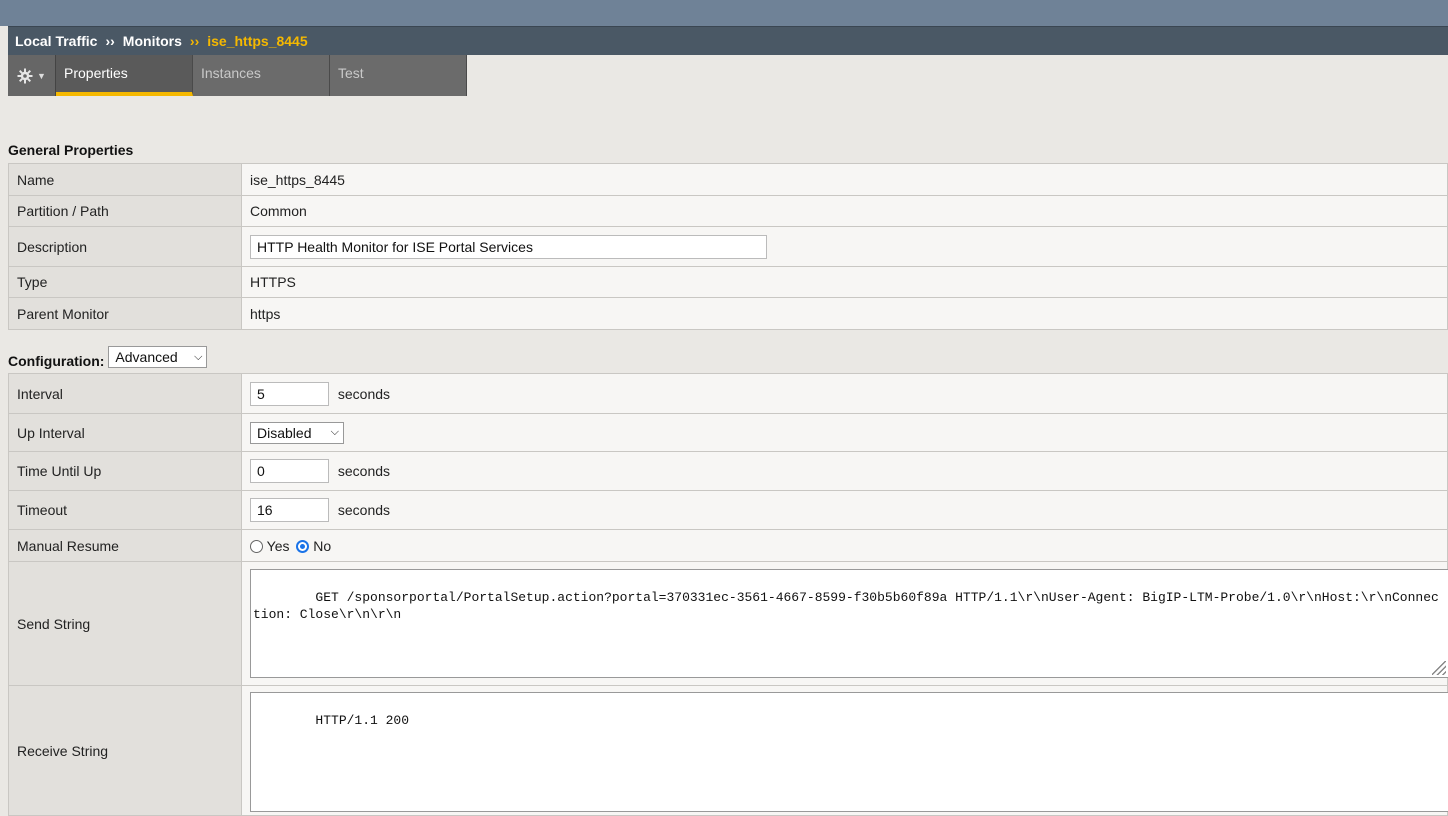  I want to click on caret-down-icon: ▼, so click(41, 75).